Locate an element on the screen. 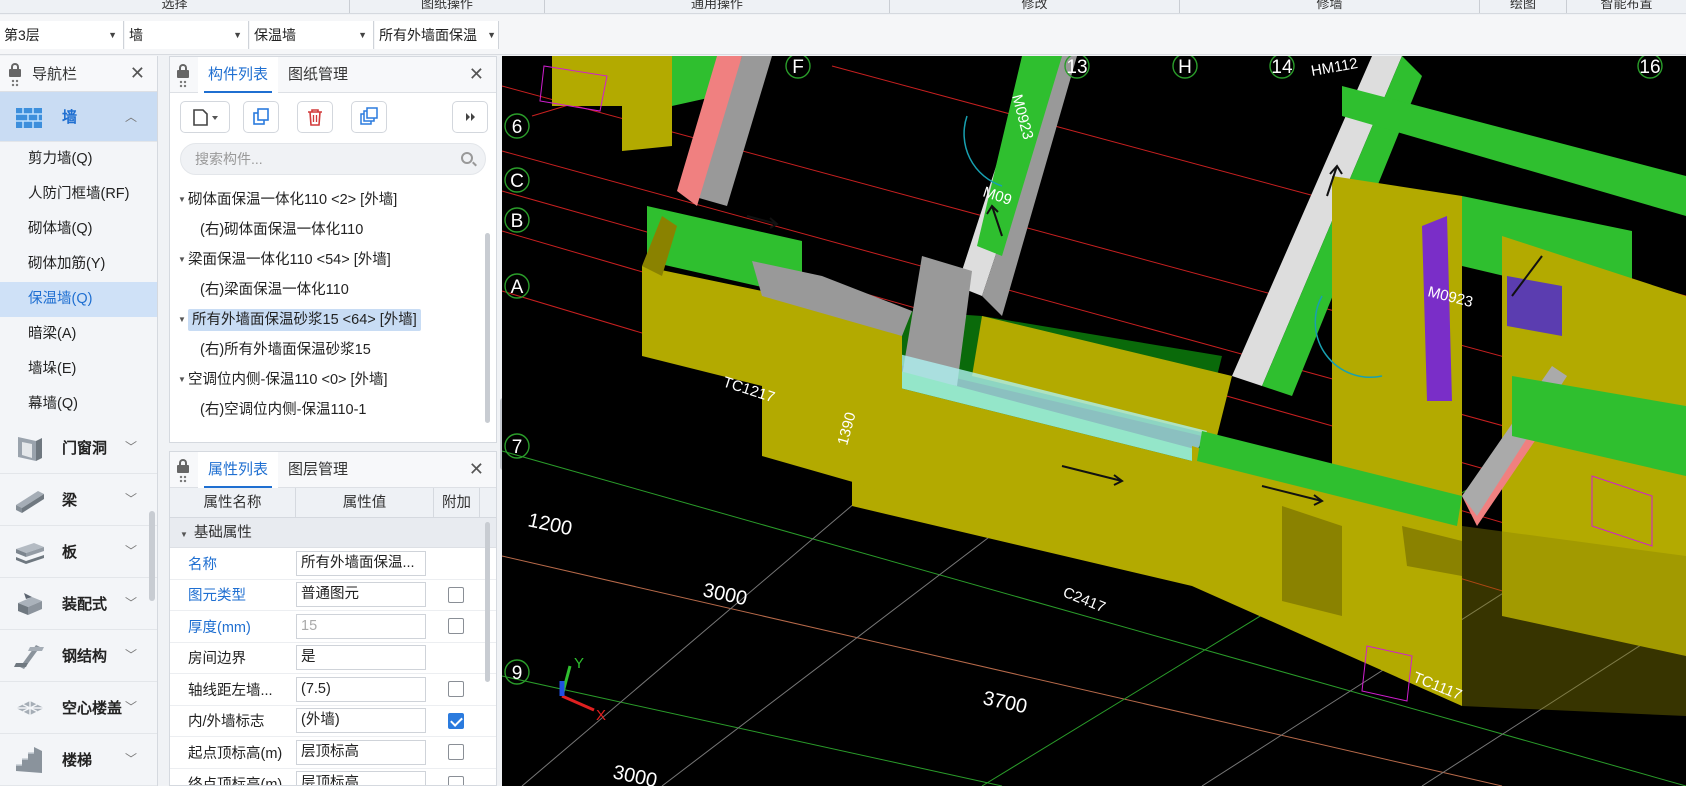 This screenshot has width=1686, height=786. property-row: 厚度(mm) 15 is located at coordinates (333, 627).